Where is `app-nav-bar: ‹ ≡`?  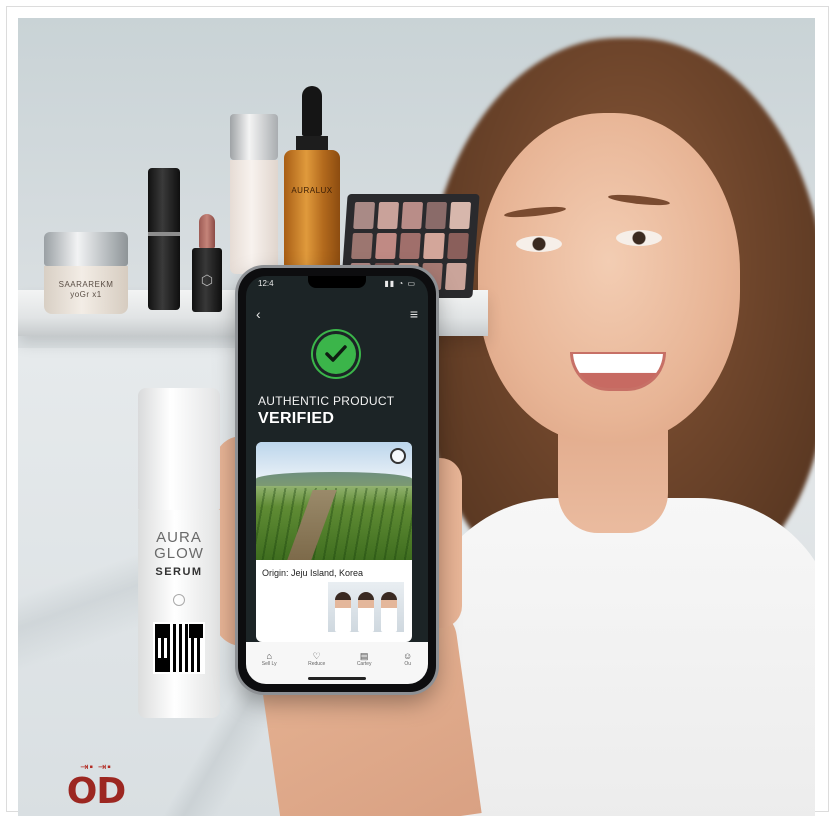 app-nav-bar: ‹ ≡ is located at coordinates (337, 314).